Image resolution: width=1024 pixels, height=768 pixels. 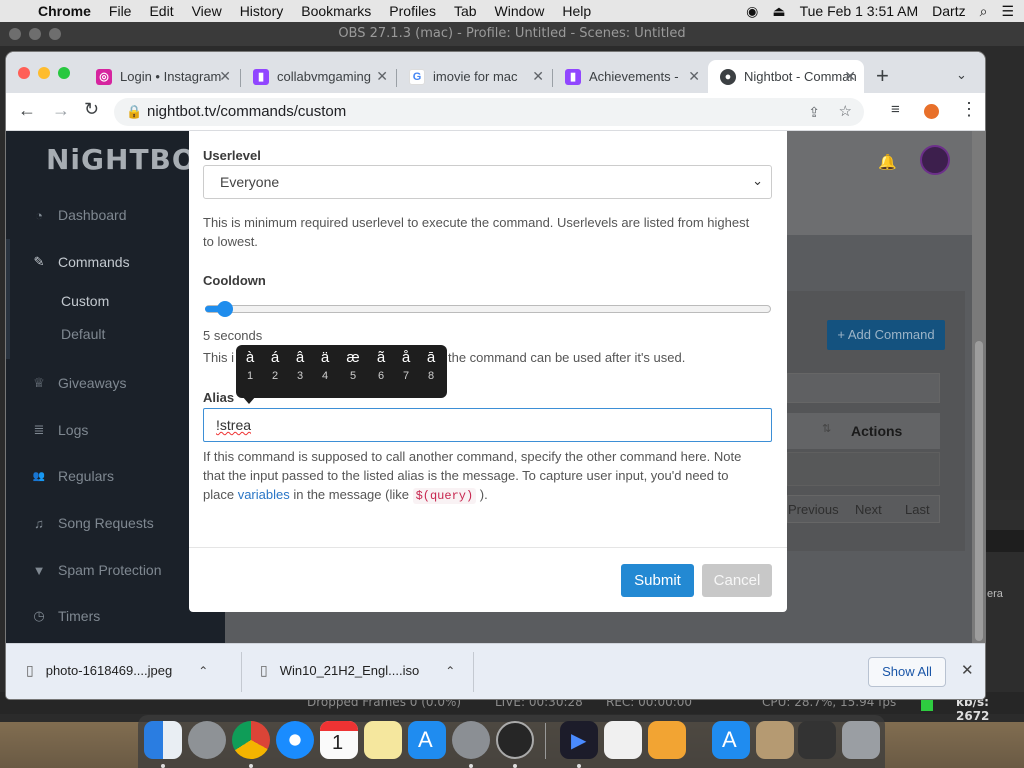 I want to click on cancel-button: Cancel, so click(x=737, y=580).